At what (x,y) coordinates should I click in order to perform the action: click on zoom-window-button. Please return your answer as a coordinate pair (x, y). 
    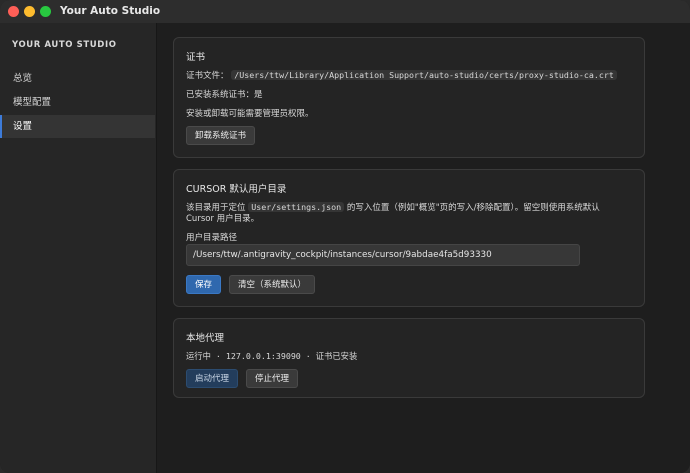
    Looking at the image, I should click on (45, 11).